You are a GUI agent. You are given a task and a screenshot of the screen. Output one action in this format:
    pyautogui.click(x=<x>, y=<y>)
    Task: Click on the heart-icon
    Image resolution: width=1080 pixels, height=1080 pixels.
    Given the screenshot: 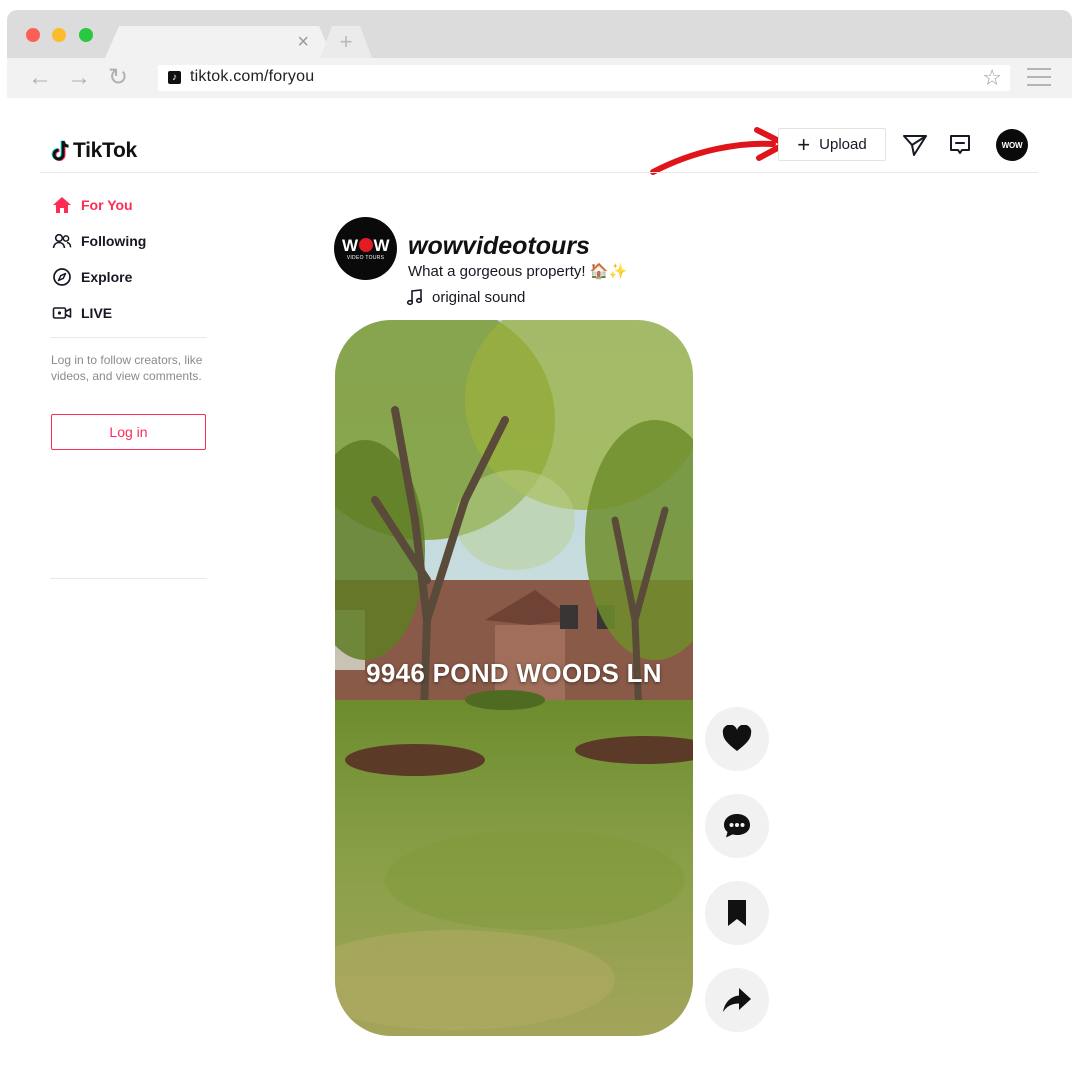 What is the action you would take?
    pyautogui.click(x=737, y=738)
    